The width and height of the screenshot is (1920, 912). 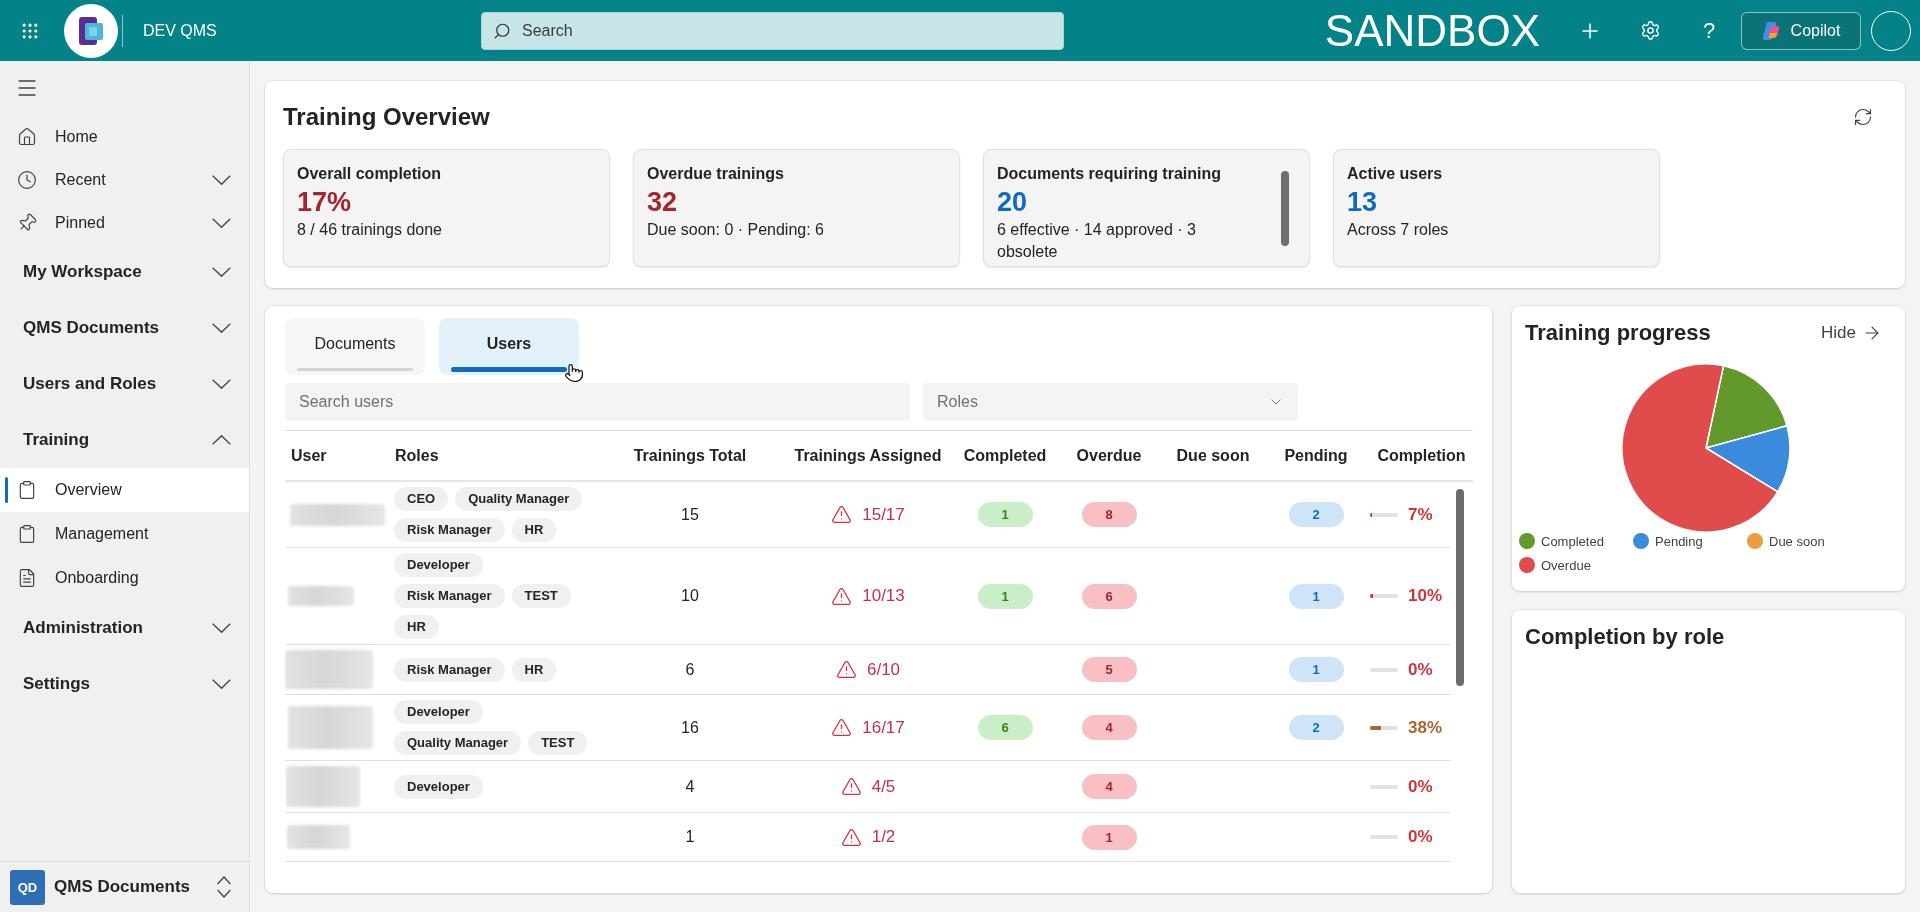 What do you see at coordinates (1110, 402) in the screenshot?
I see `roles-dropdown: Roles` at bounding box center [1110, 402].